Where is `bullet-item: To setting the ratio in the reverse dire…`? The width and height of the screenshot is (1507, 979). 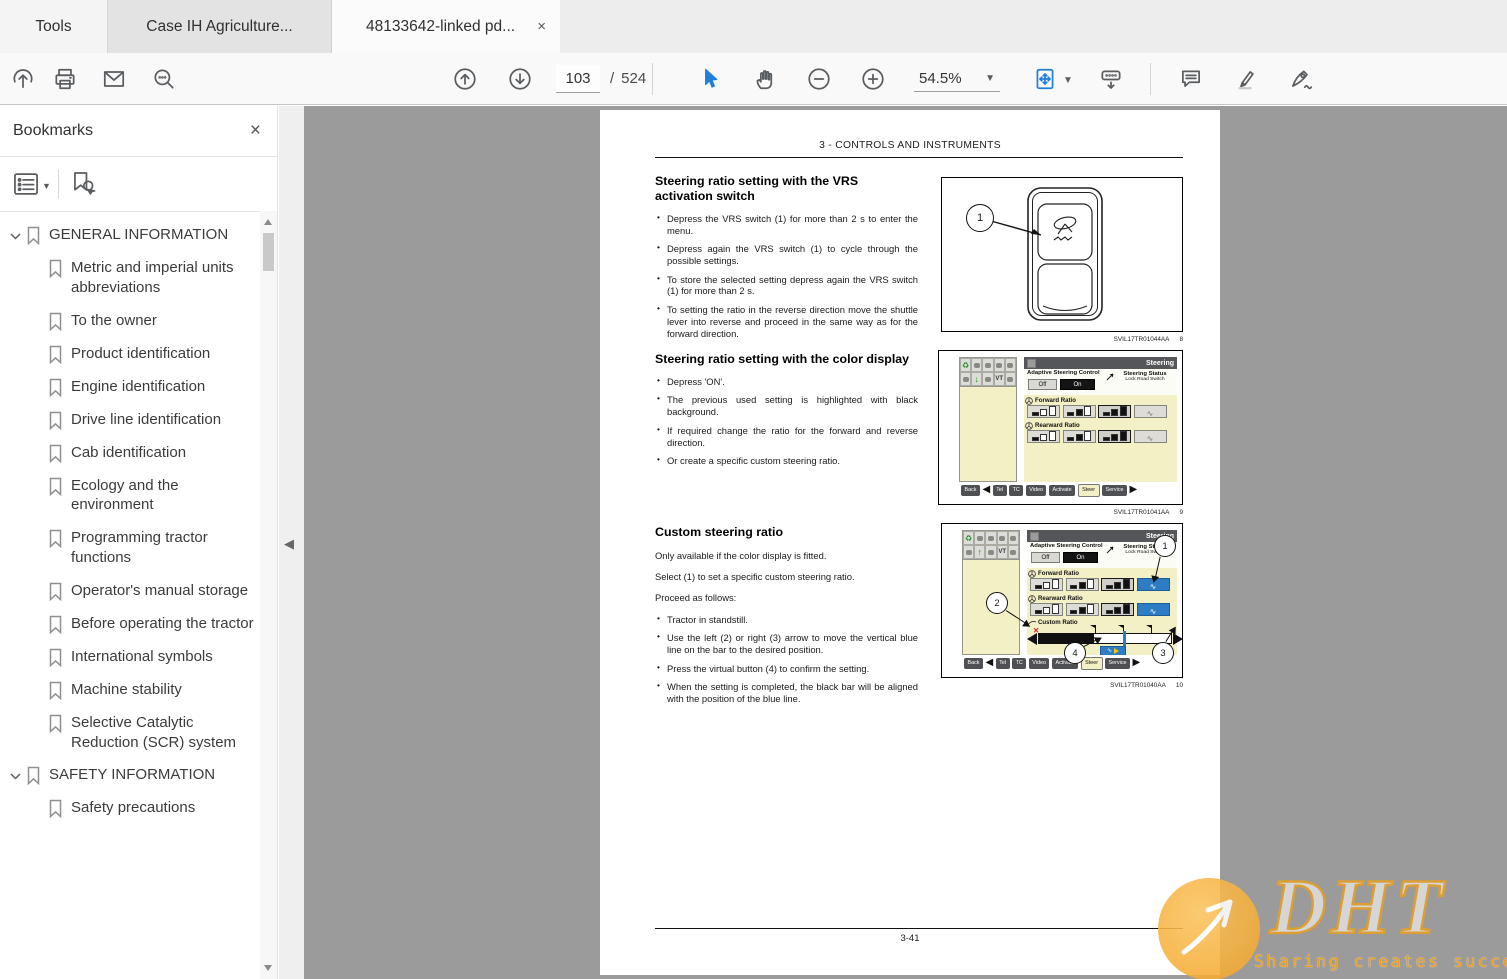 bullet-item: To setting the ratio in the reverse dire… is located at coordinates (787, 321).